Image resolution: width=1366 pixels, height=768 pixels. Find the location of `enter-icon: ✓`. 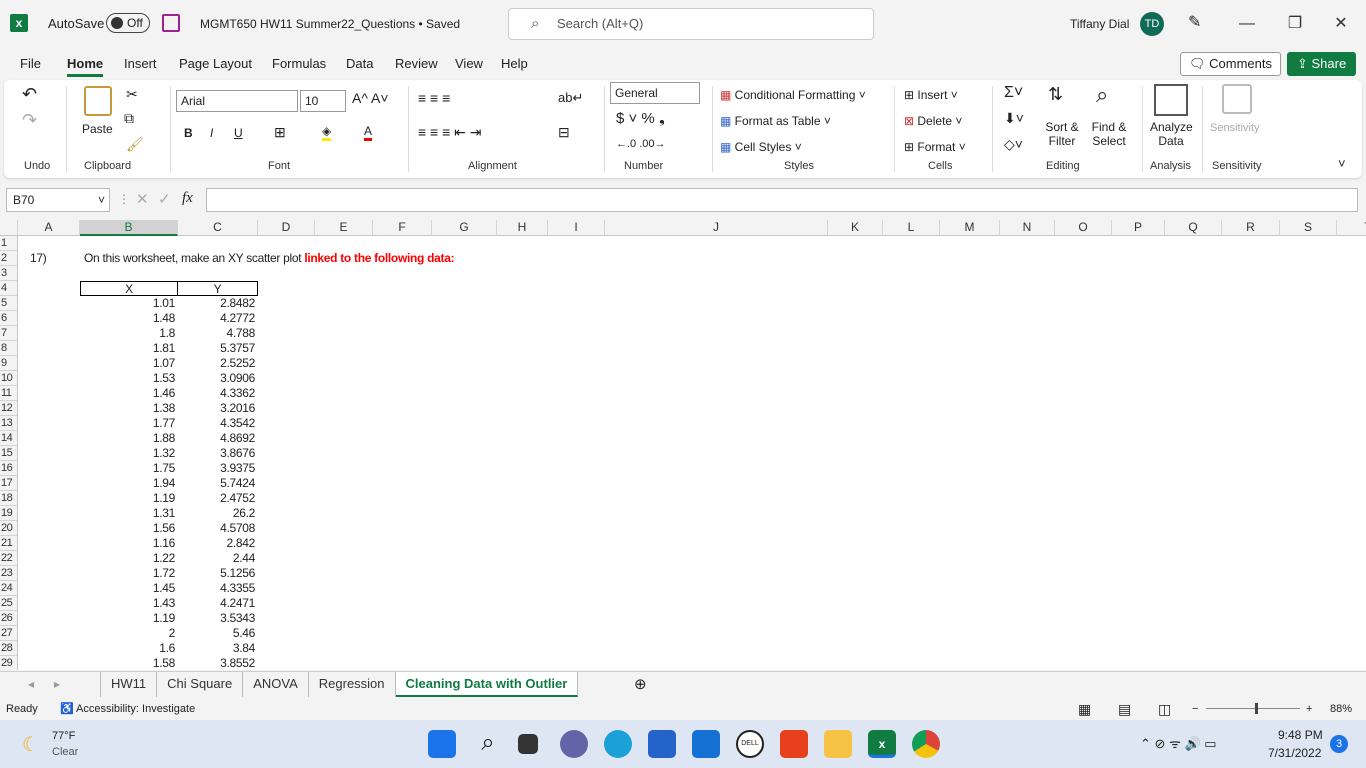

enter-icon: ✓ is located at coordinates (164, 199).